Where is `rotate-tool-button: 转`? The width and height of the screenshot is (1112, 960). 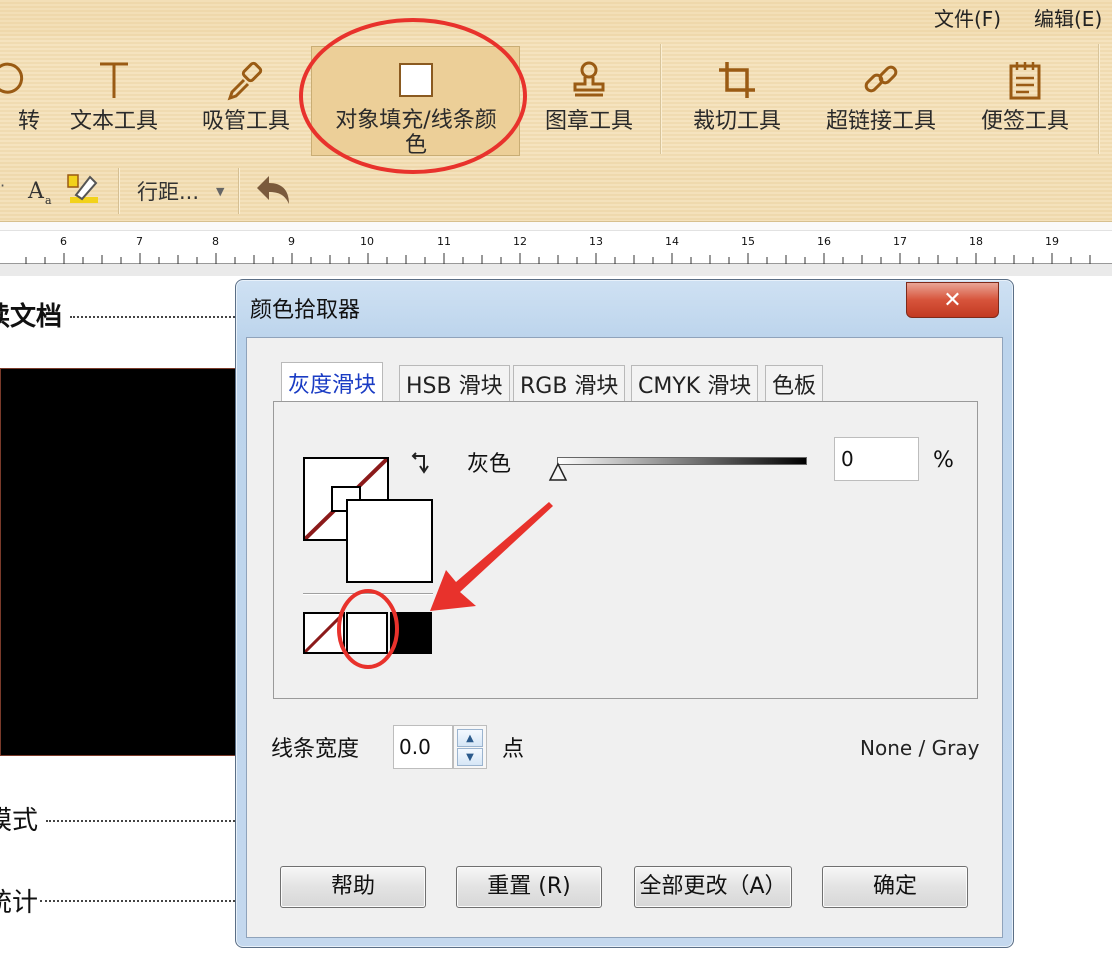
rotate-tool-button: 转 is located at coordinates (20, 94).